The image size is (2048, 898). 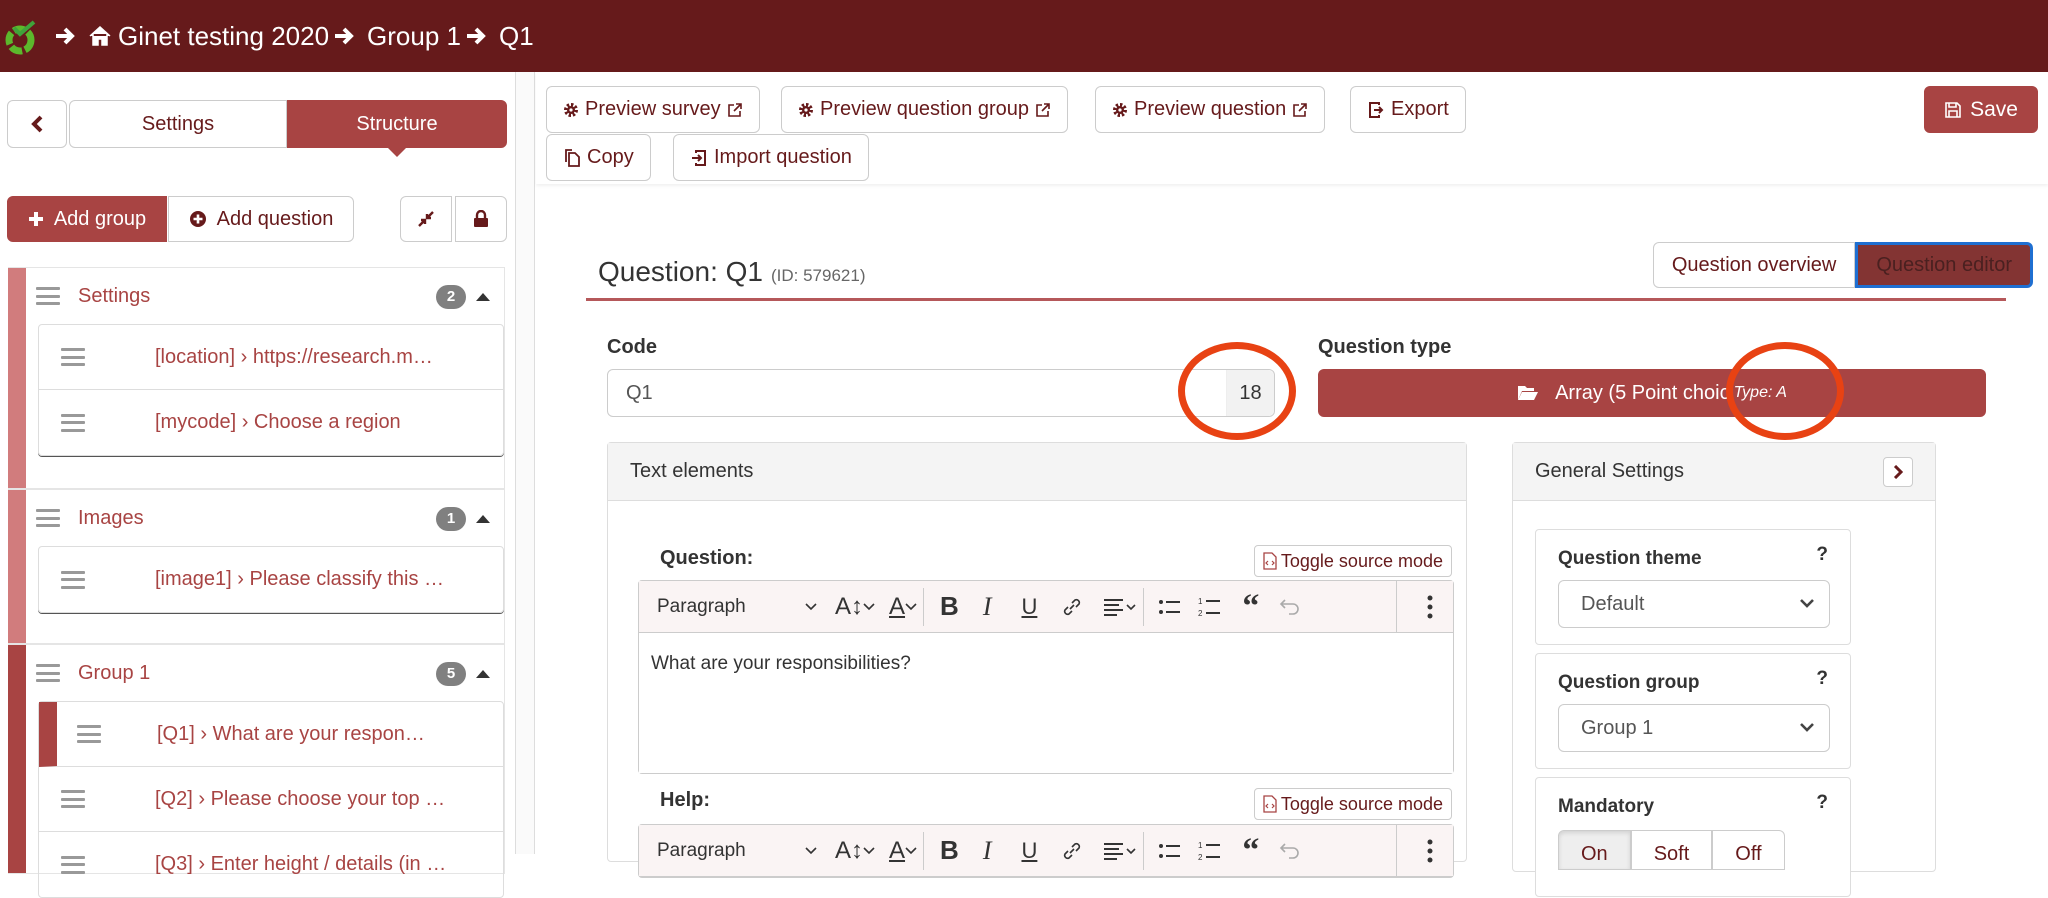 I want to click on group-title: Group 1, so click(x=114, y=673).